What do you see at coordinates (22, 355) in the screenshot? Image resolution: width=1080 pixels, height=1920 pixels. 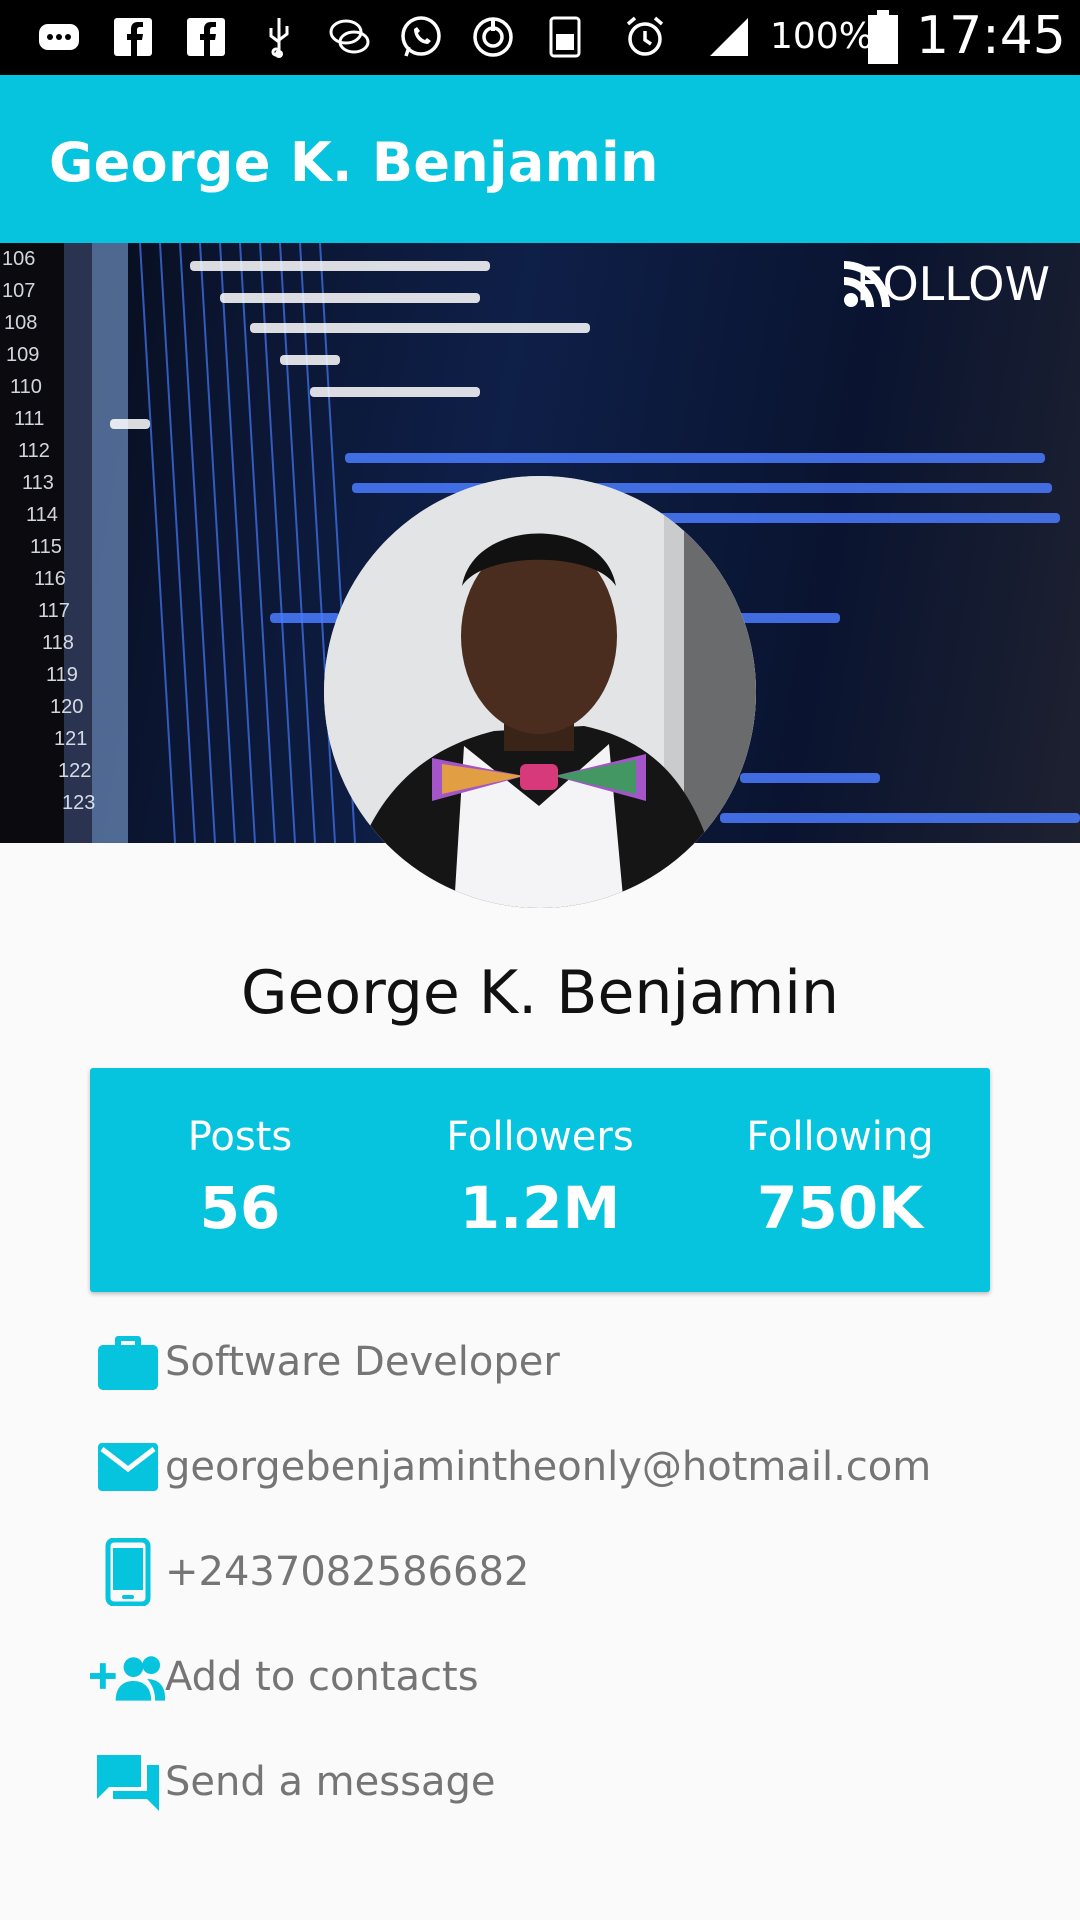 I see `svg-text: 109` at bounding box center [22, 355].